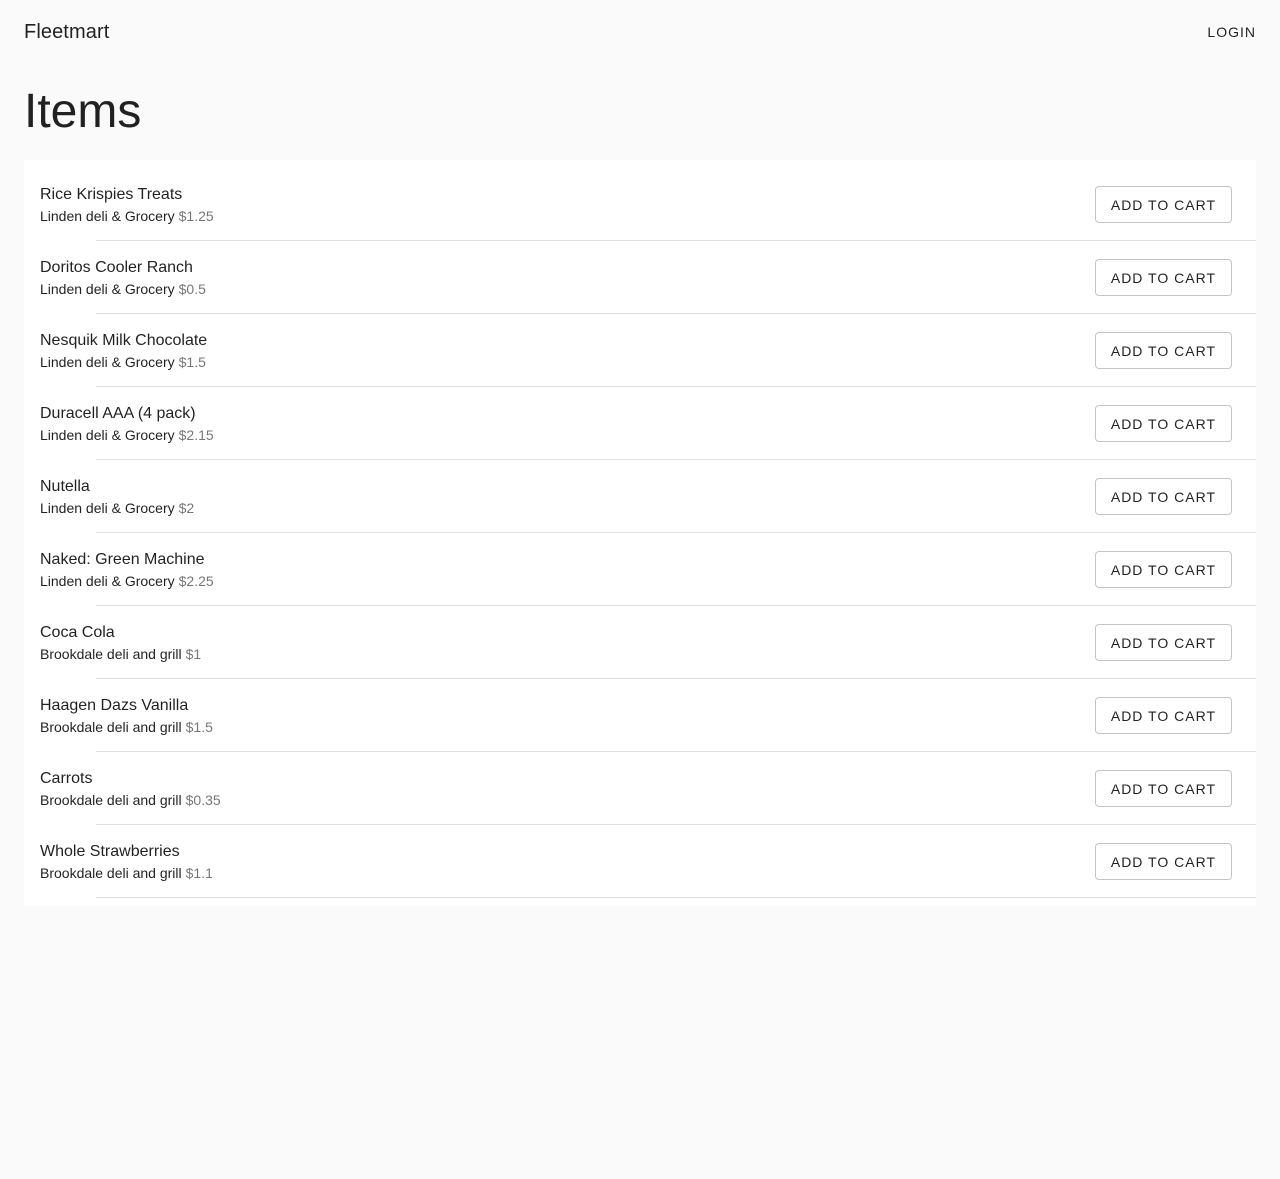 This screenshot has height=1179, width=1280. I want to click on item-meta: Linden deli & Grocery $1.5, so click(567, 362).